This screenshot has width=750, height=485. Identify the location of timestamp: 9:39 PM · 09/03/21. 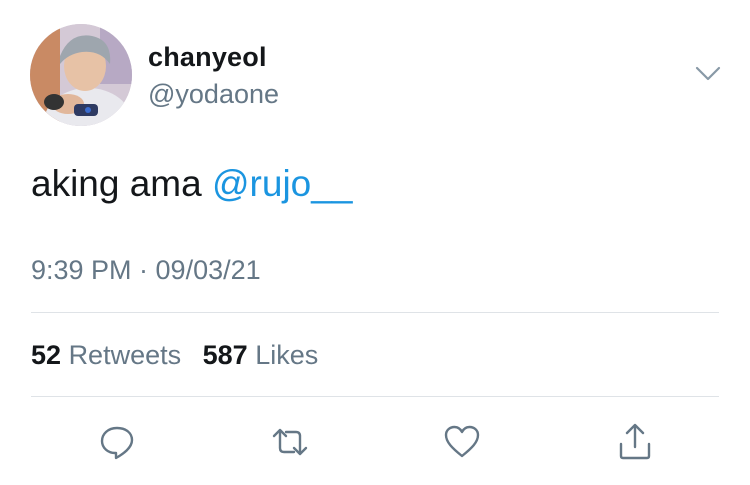
(146, 270).